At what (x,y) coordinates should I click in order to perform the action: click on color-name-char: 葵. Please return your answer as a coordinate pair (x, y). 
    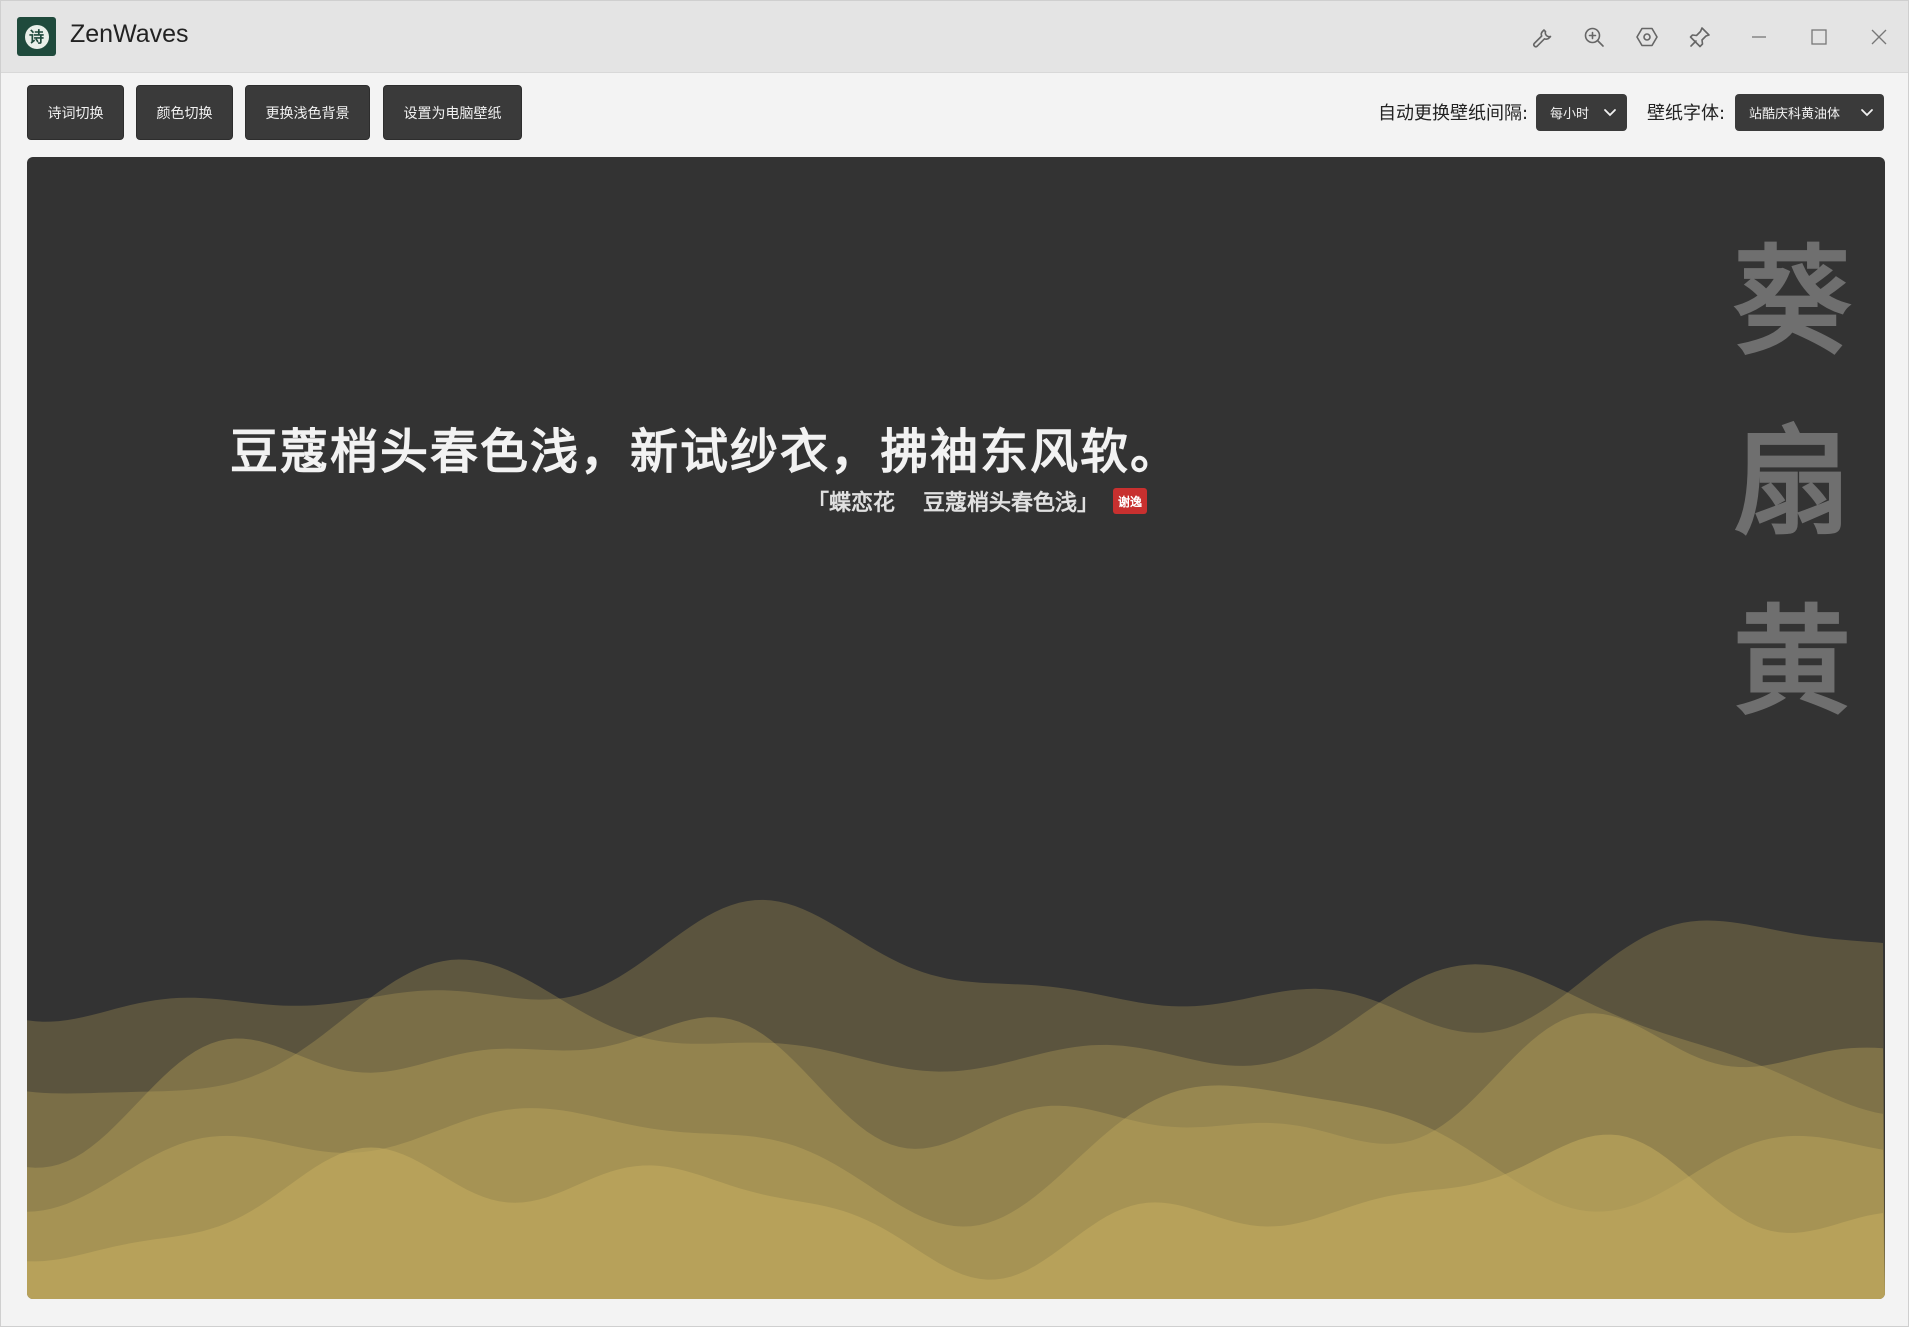
    Looking at the image, I should click on (1792, 302).